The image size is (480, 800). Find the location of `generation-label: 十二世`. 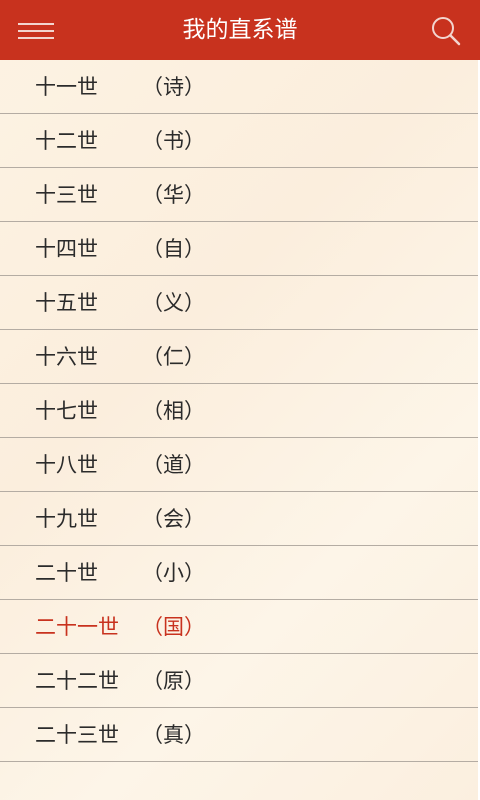

generation-label: 十二世 is located at coordinates (66, 141).